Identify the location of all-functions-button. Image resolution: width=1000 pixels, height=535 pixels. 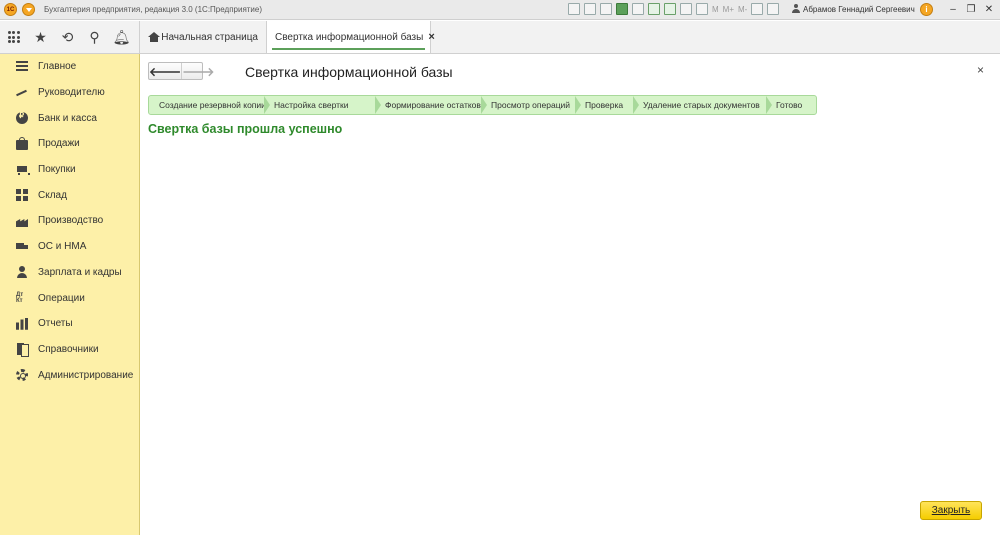
(13, 37).